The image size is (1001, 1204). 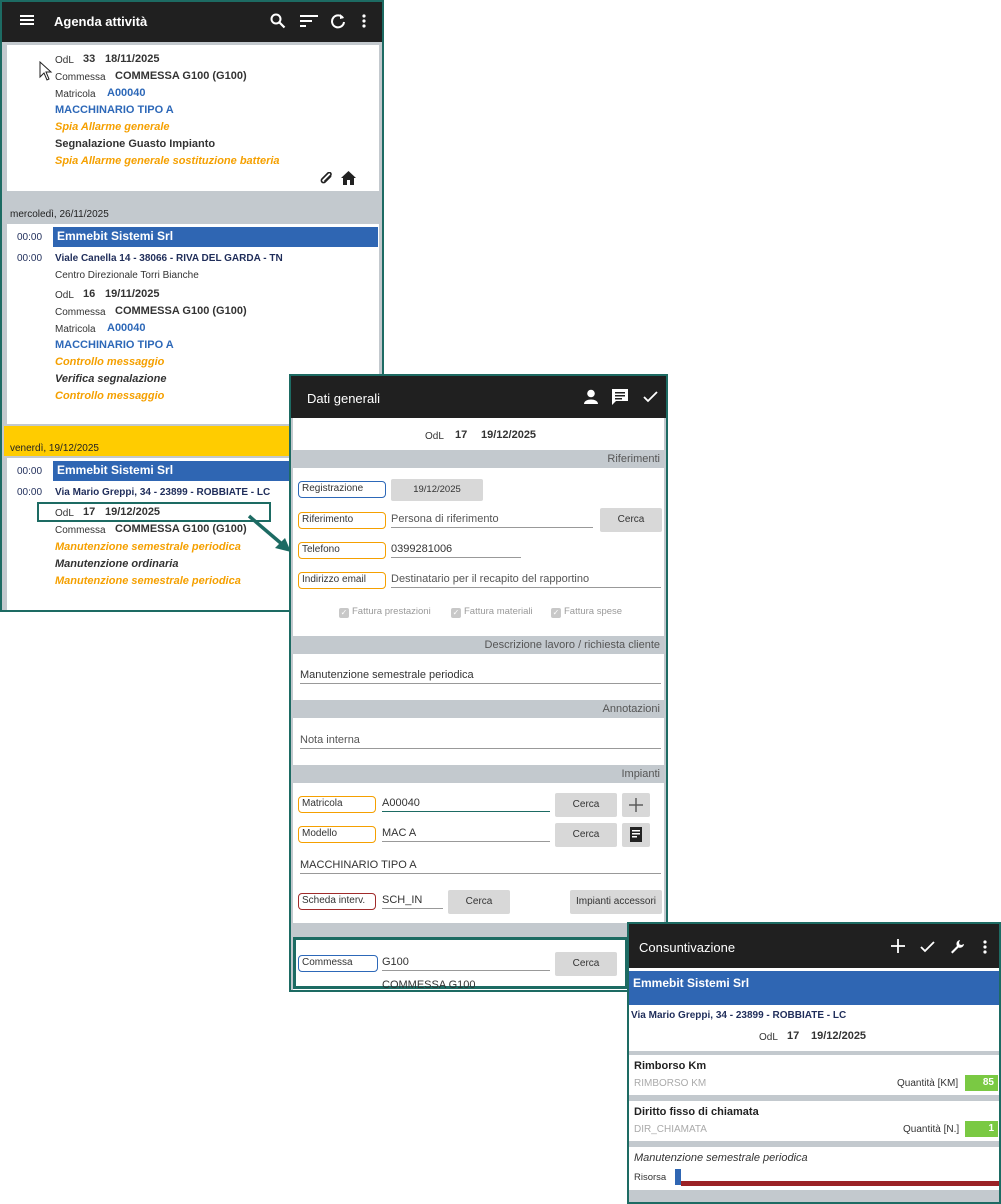 What do you see at coordinates (89, 294) in the screenshot?
I see `odl-number: 16` at bounding box center [89, 294].